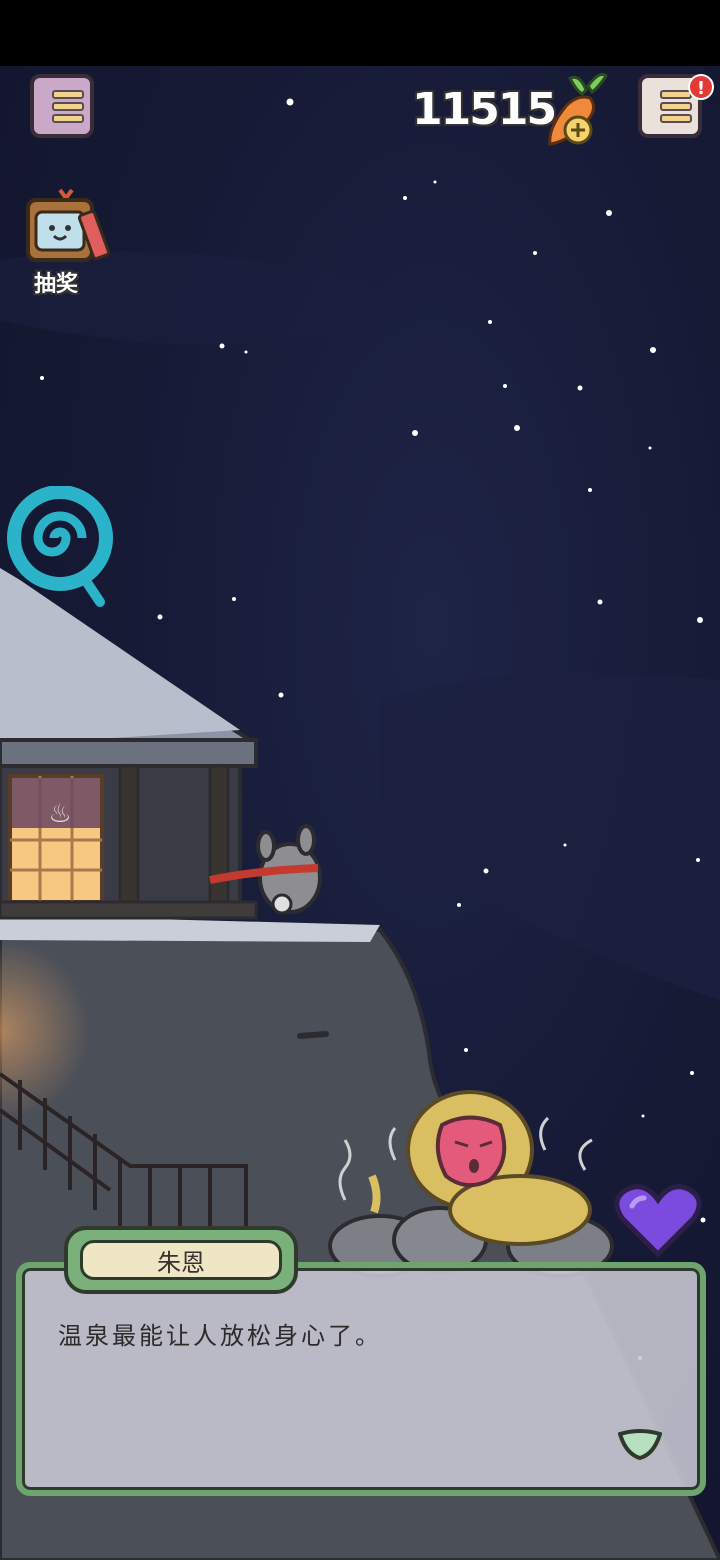 The width and height of the screenshot is (720, 1560). Describe the element at coordinates (361, 1379) in the screenshot. I see `dialog-box` at that location.